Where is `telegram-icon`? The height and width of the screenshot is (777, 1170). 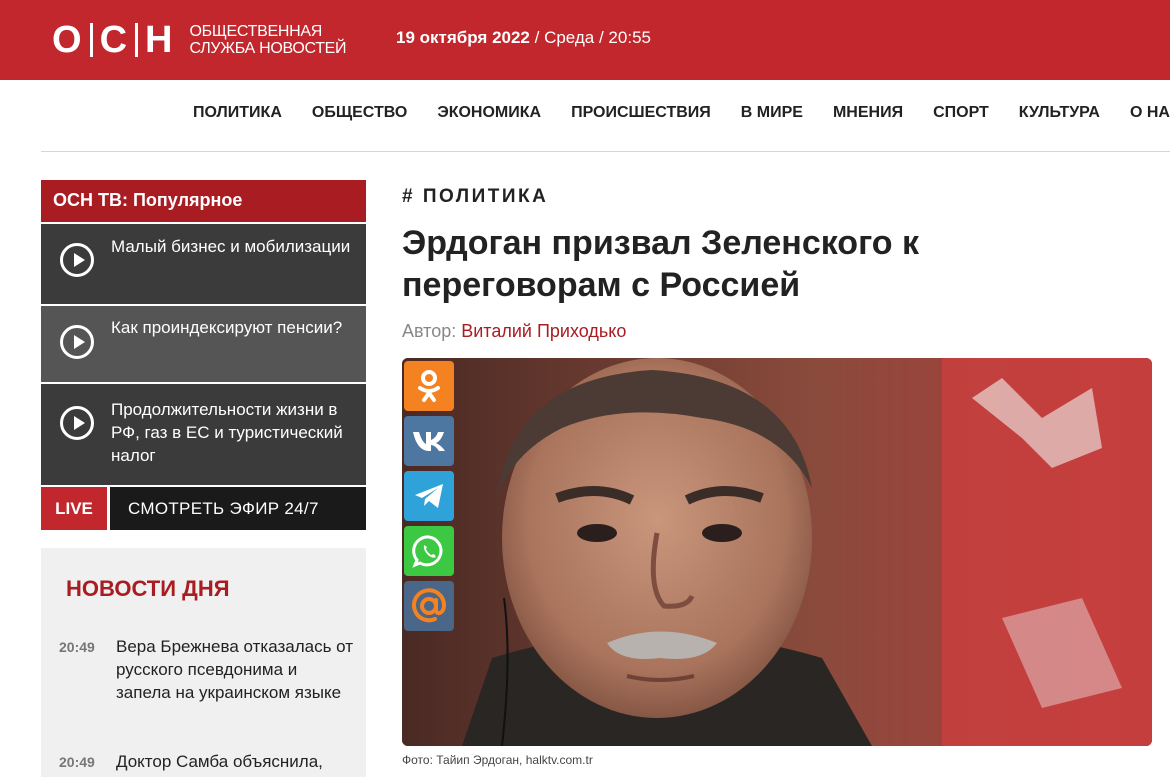 telegram-icon is located at coordinates (429, 496).